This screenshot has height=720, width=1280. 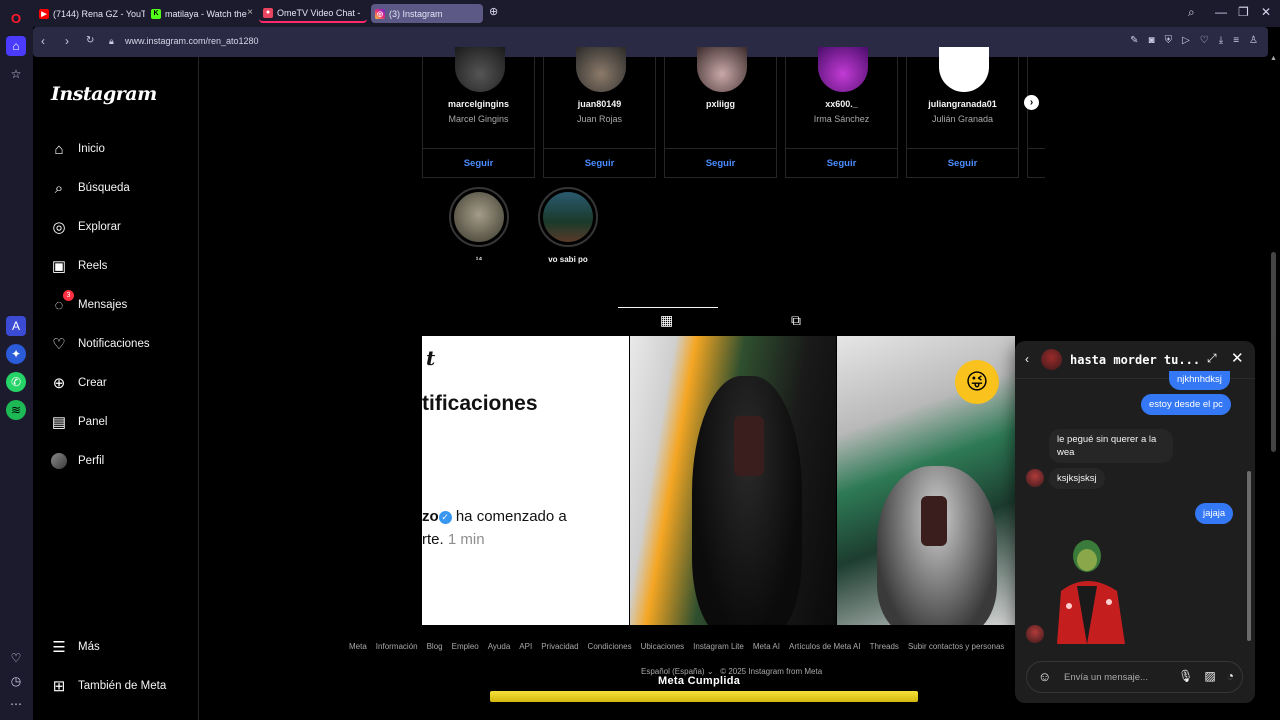 What do you see at coordinates (841, 104) in the screenshot?
I see `suggestion-username: xx600._` at bounding box center [841, 104].